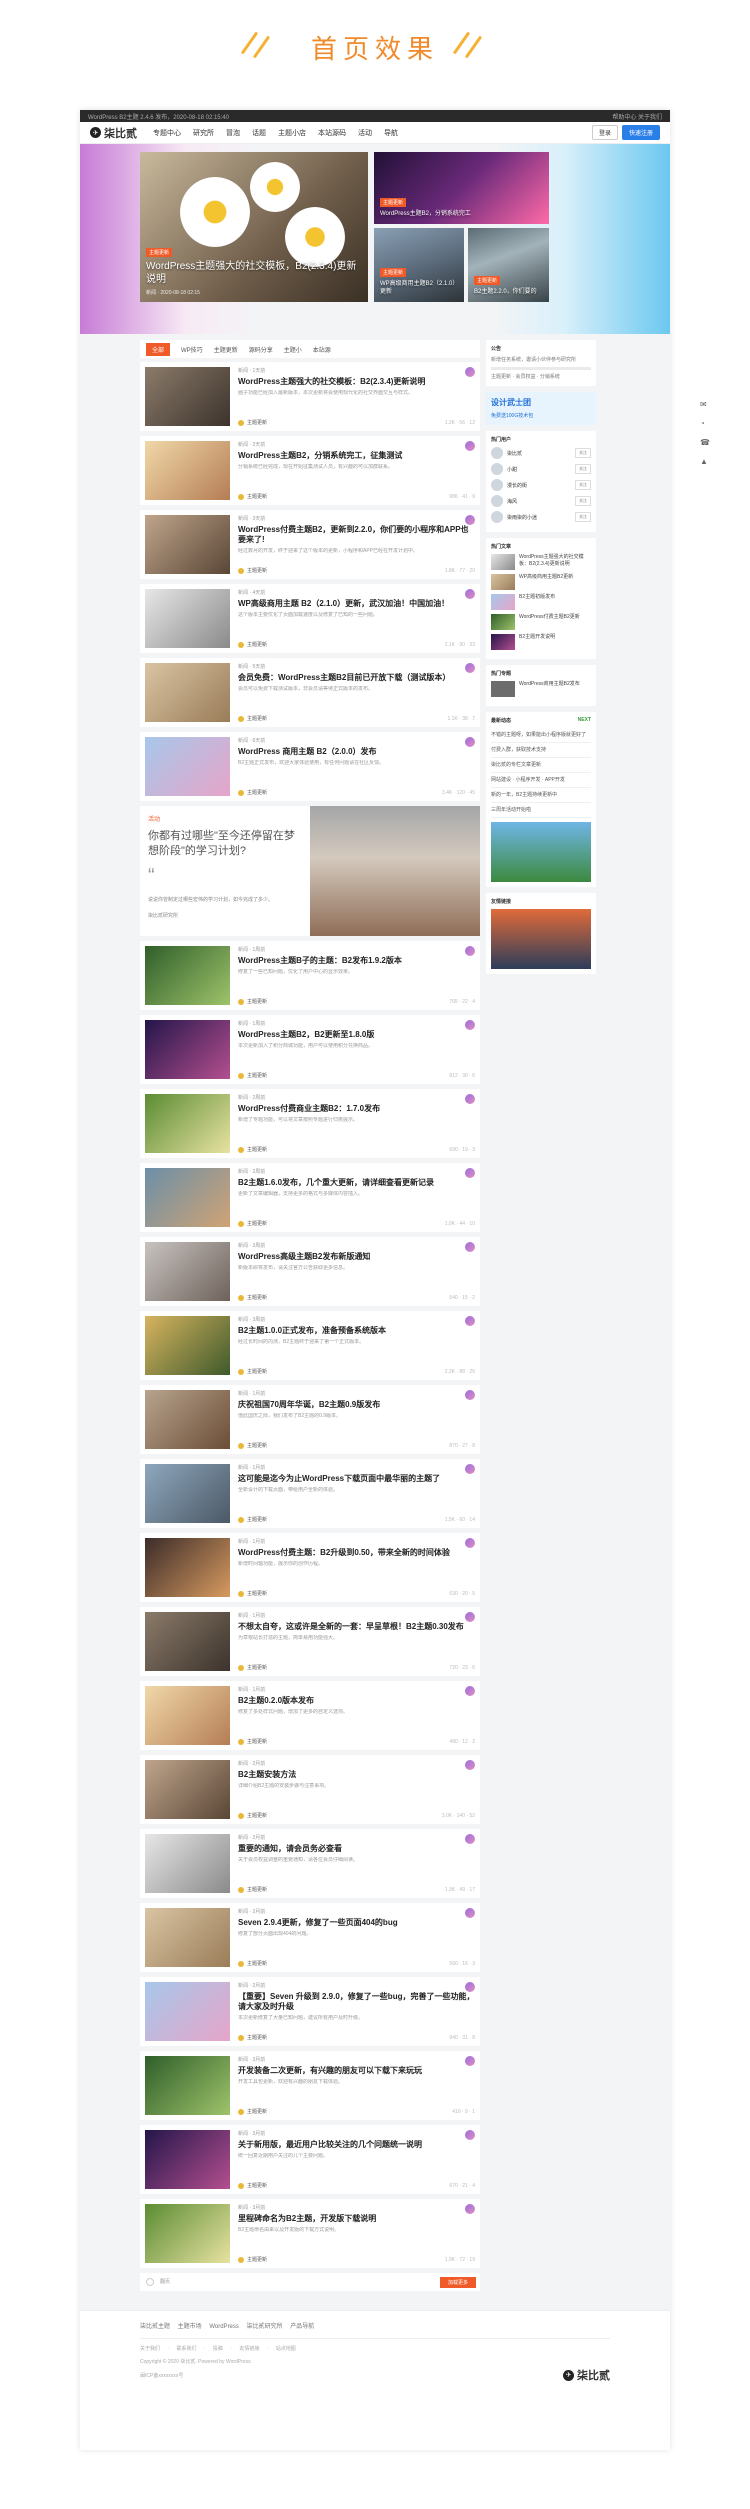  What do you see at coordinates (461, 188) in the screenshot?
I see `hero-side-card: 主题更新 WordPress主题B2，分销系统完工` at bounding box center [461, 188].